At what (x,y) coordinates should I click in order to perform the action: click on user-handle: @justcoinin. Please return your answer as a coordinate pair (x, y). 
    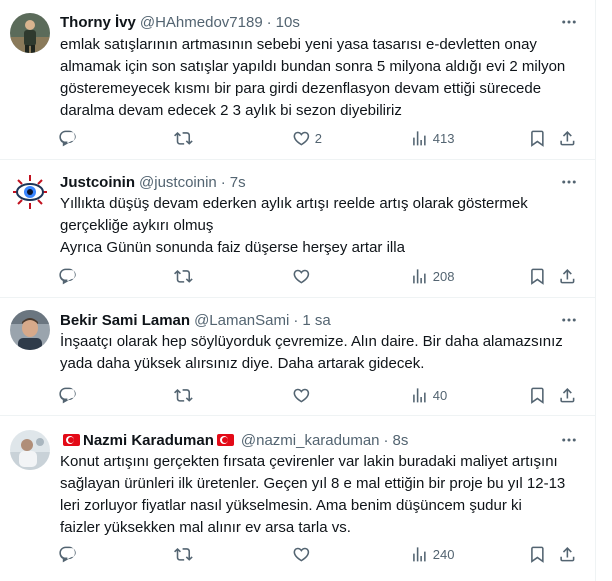
    Looking at the image, I should click on (178, 182).